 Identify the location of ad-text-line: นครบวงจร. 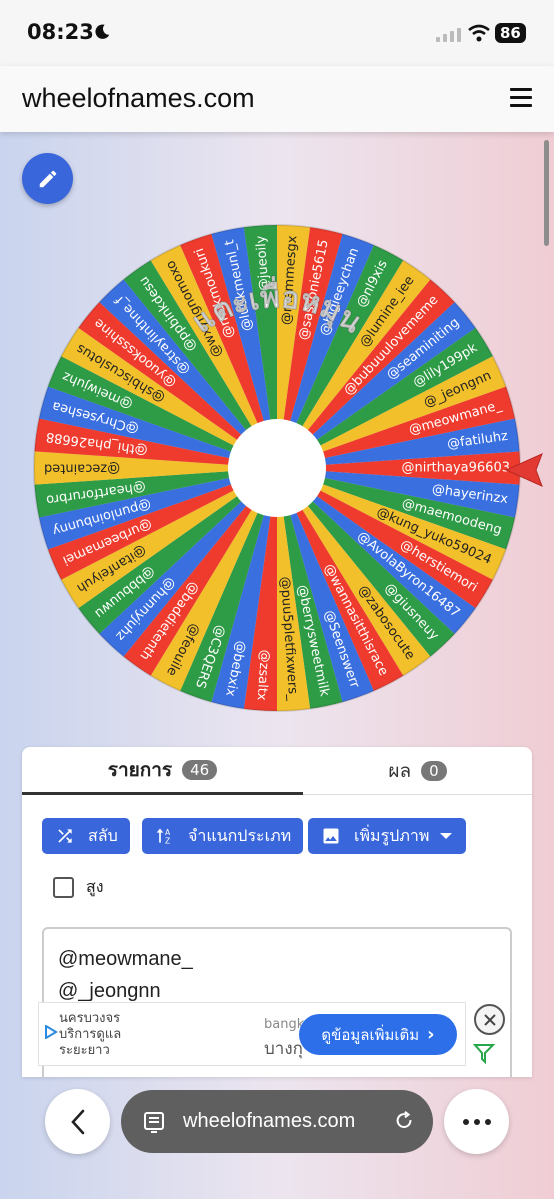
(90, 1018).